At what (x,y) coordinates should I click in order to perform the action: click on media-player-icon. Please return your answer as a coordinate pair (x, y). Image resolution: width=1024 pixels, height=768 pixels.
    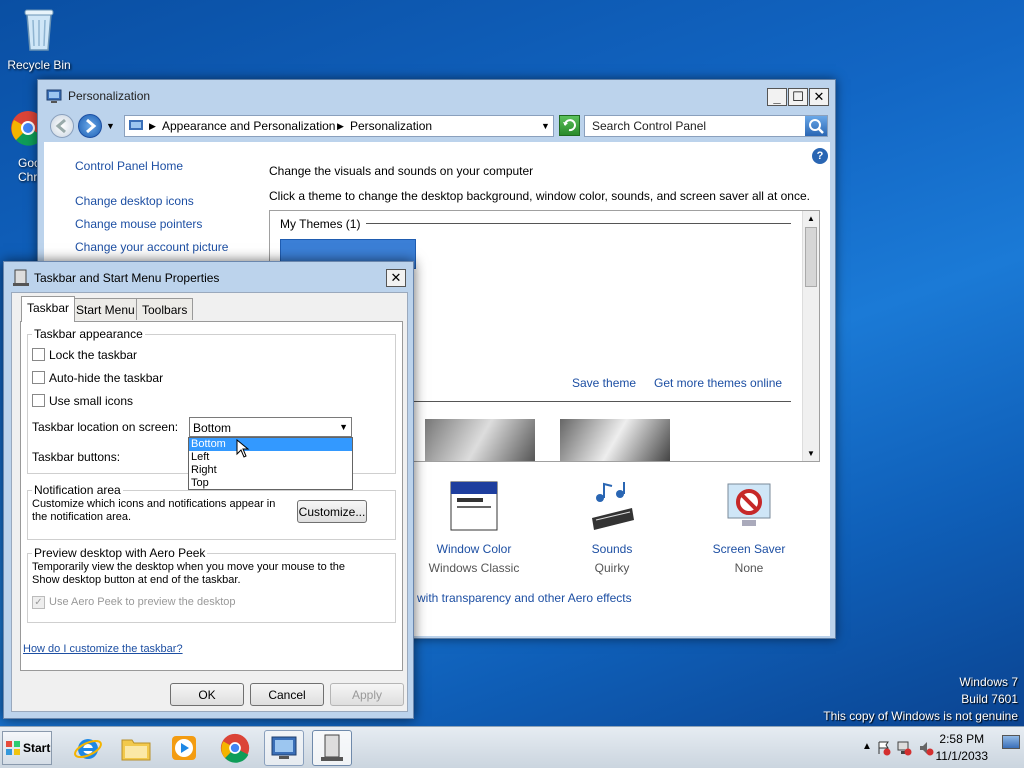
    Looking at the image, I should click on (184, 748).